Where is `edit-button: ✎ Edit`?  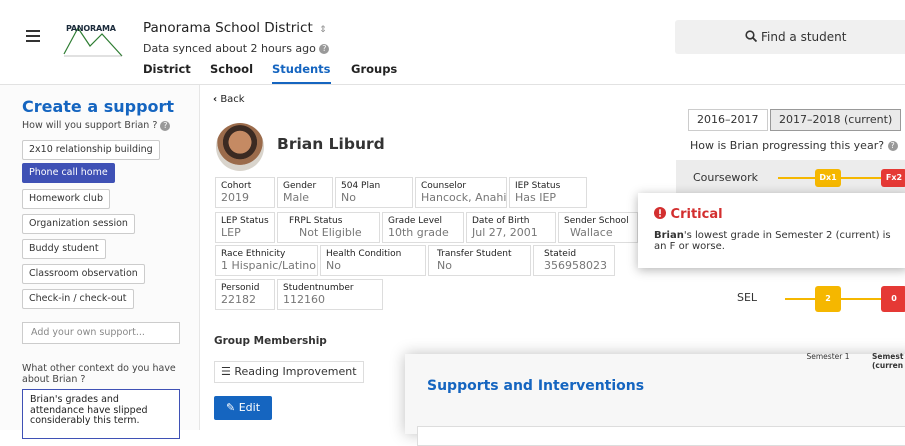
edit-button: ✎ Edit is located at coordinates (243, 408).